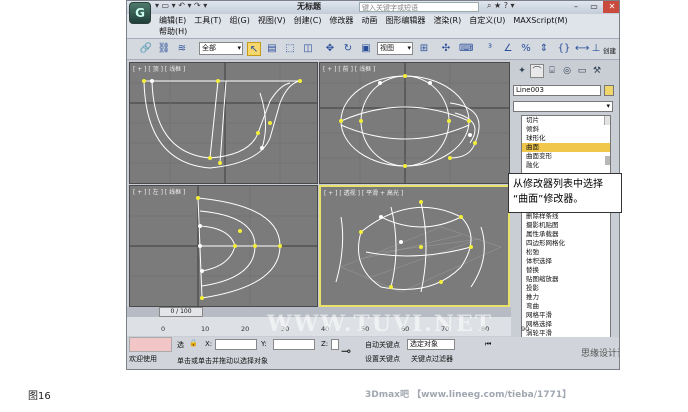 This screenshot has width=688, height=412. I want to click on prompt-line: 单击或单击并拖动以选择对象, so click(222, 361).